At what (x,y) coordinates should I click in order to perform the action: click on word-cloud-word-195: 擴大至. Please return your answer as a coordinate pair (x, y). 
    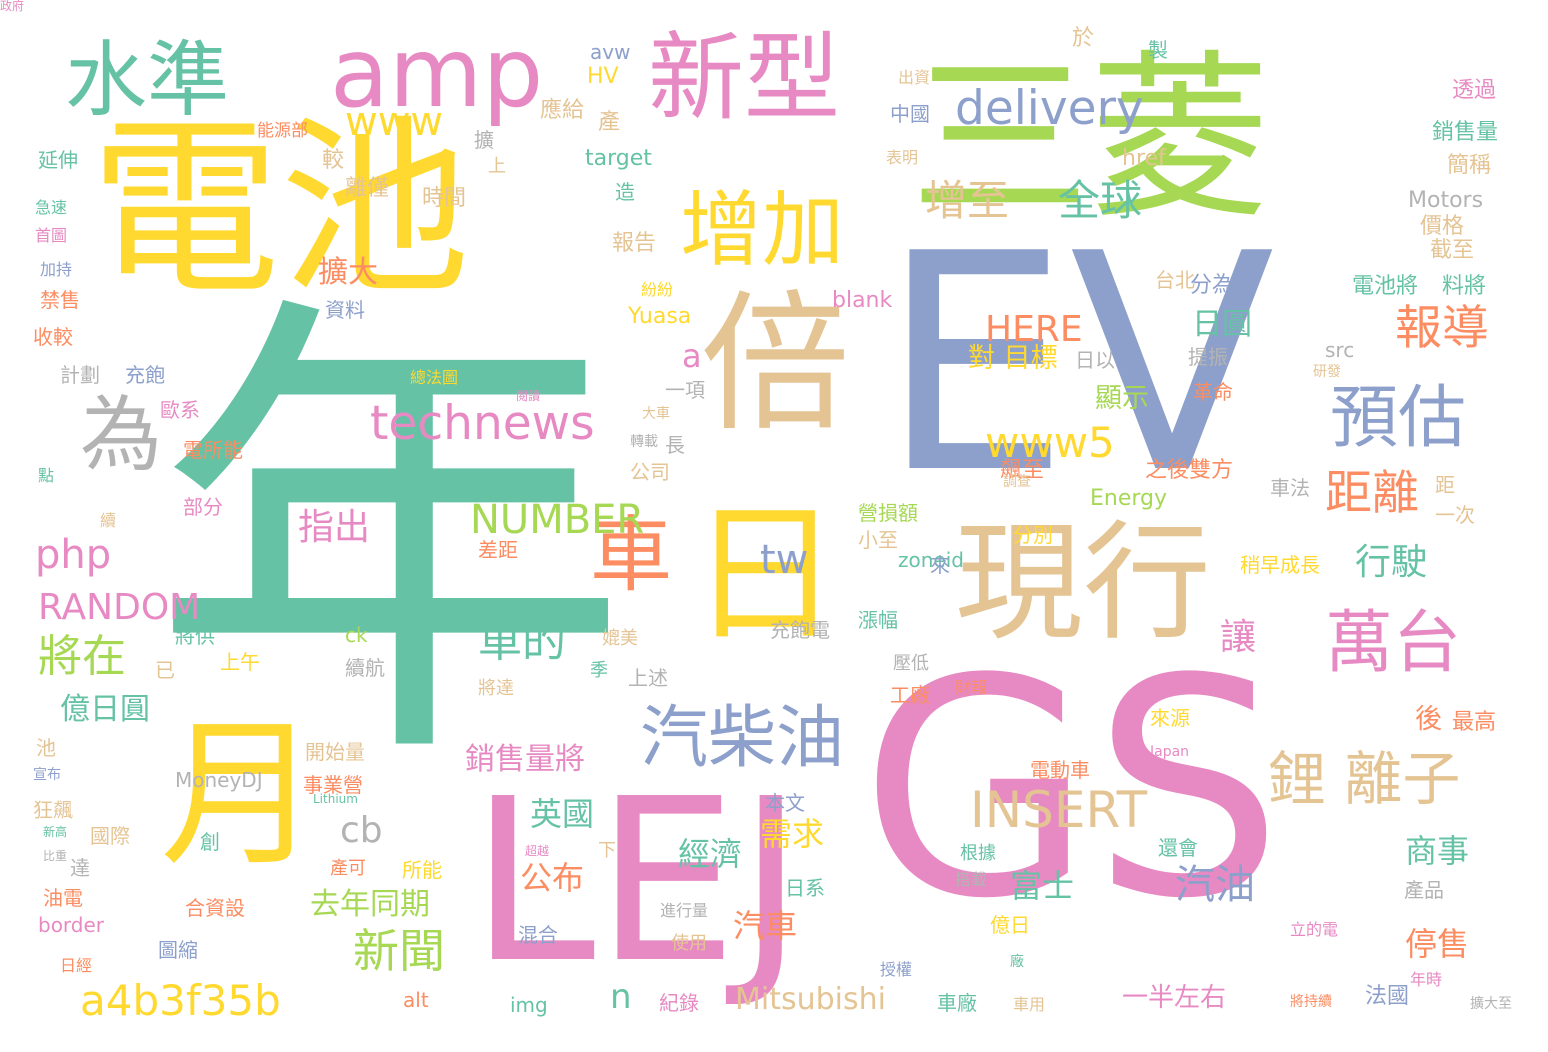
    Looking at the image, I should click on (1491, 1004).